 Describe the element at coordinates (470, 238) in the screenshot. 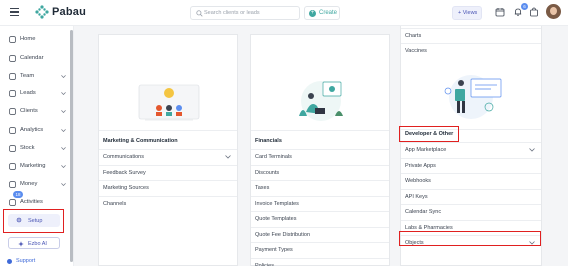

I see `objects-row-highlight` at that location.